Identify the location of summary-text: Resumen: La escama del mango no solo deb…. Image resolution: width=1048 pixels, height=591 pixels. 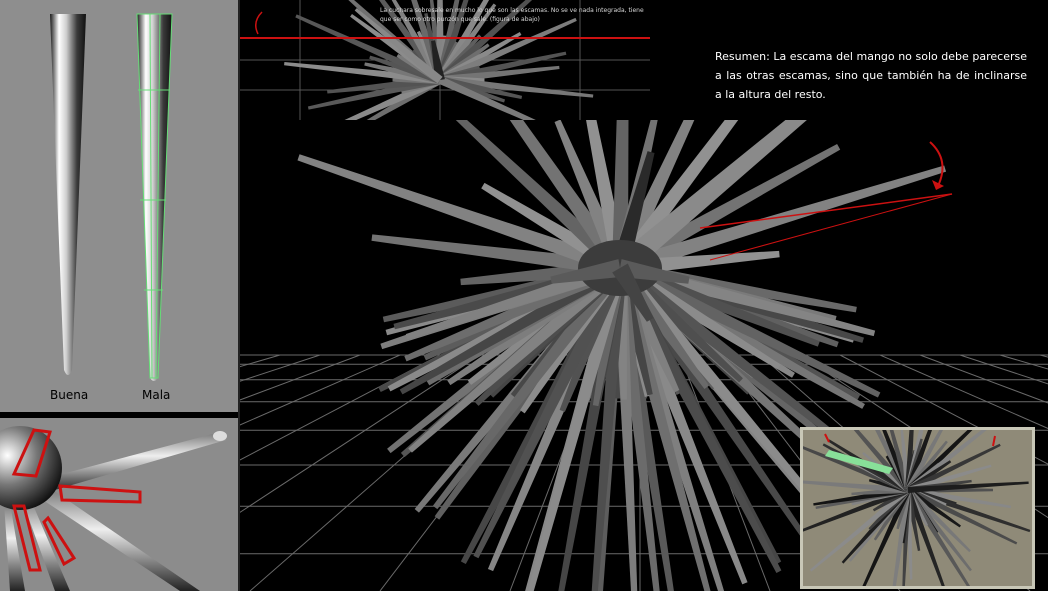
(871, 75).